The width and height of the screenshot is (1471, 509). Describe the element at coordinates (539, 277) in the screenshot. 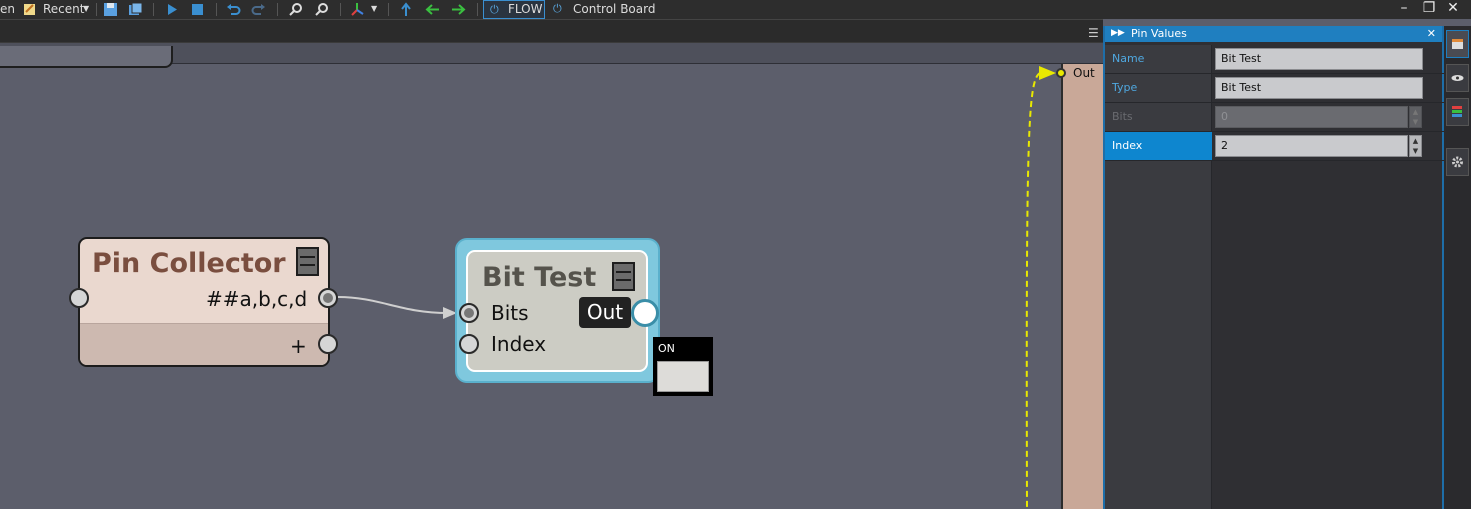

I see `bit-test-title: Bit Test` at that location.